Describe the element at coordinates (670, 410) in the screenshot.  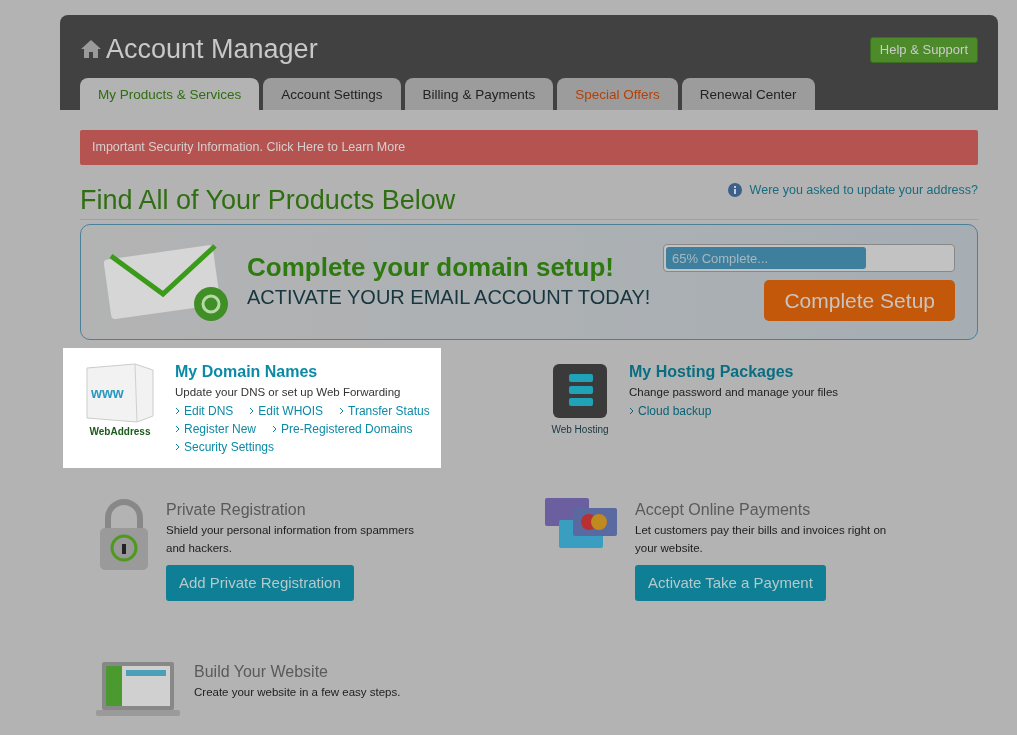
I see `product-link: Cloud backup` at that location.